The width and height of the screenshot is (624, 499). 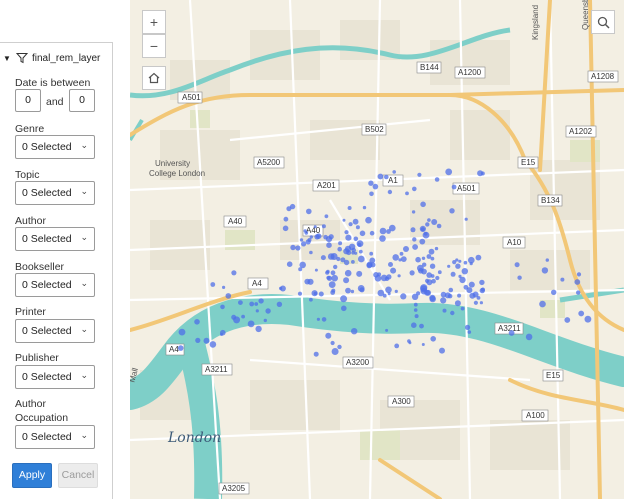 What do you see at coordinates (30, 221) in the screenshot?
I see `author-label: Author` at bounding box center [30, 221].